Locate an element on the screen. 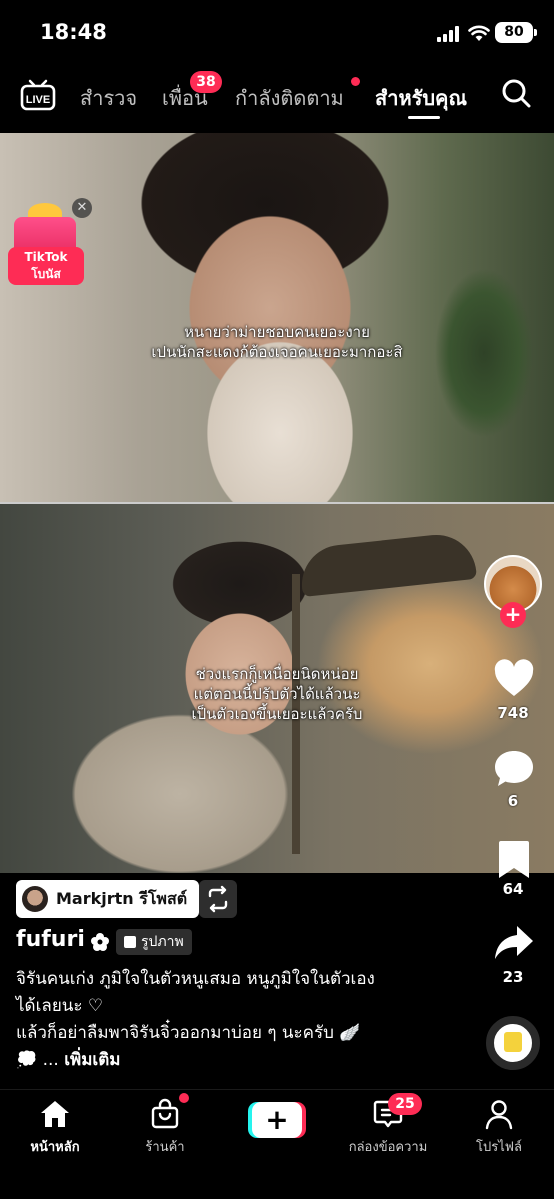  like-count: 748 is located at coordinates (513, 713).